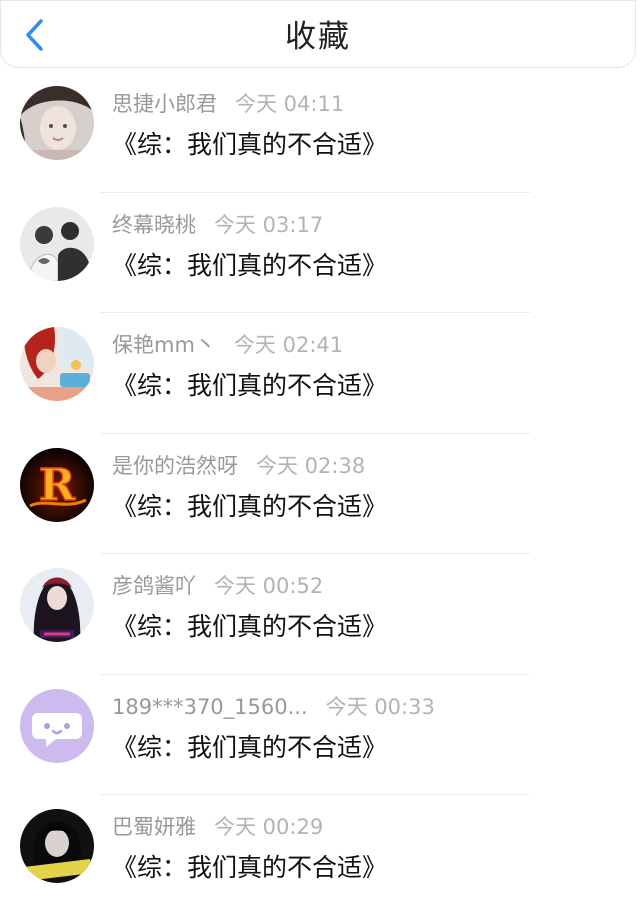  I want to click on list-item: 终幕晓桃 今天 03:17 《综：我们真的不合适》, so click(320, 253).